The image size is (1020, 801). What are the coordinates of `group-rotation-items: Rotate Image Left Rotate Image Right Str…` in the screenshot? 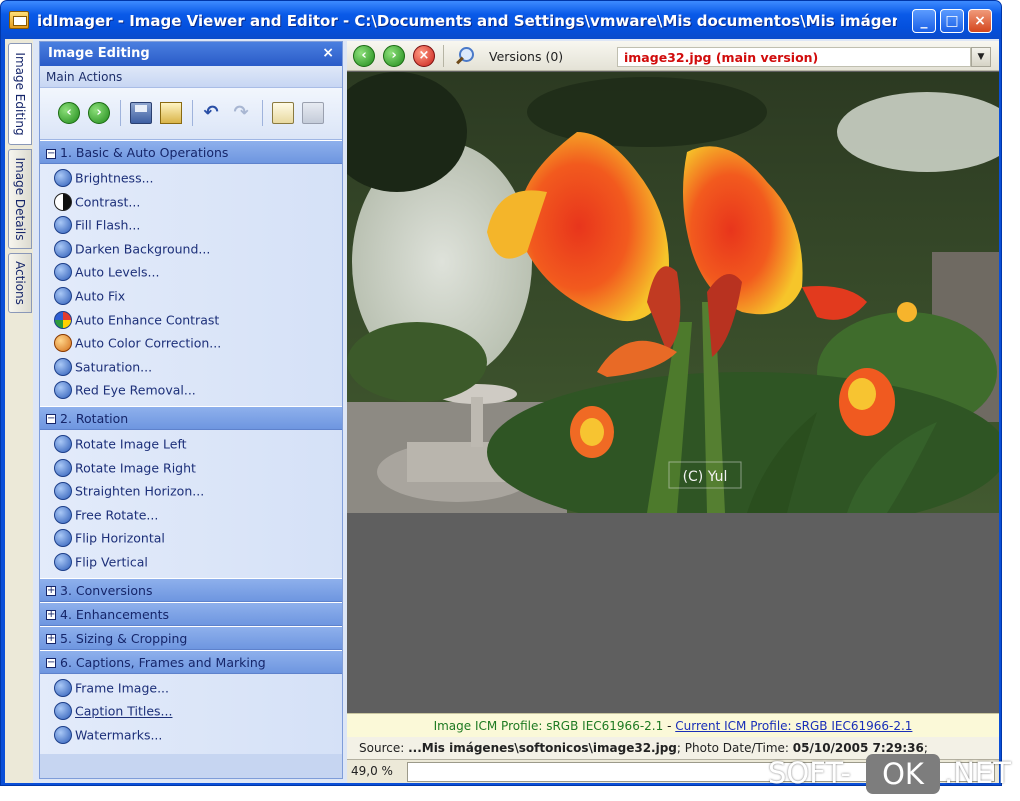 It's located at (191, 503).